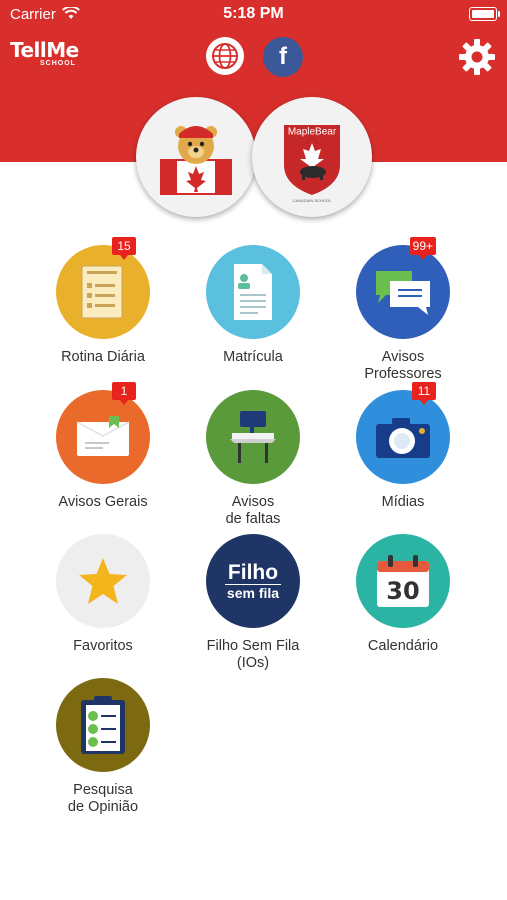  What do you see at coordinates (403, 502) in the screenshot?
I see `menu-label: Mídias` at bounding box center [403, 502].